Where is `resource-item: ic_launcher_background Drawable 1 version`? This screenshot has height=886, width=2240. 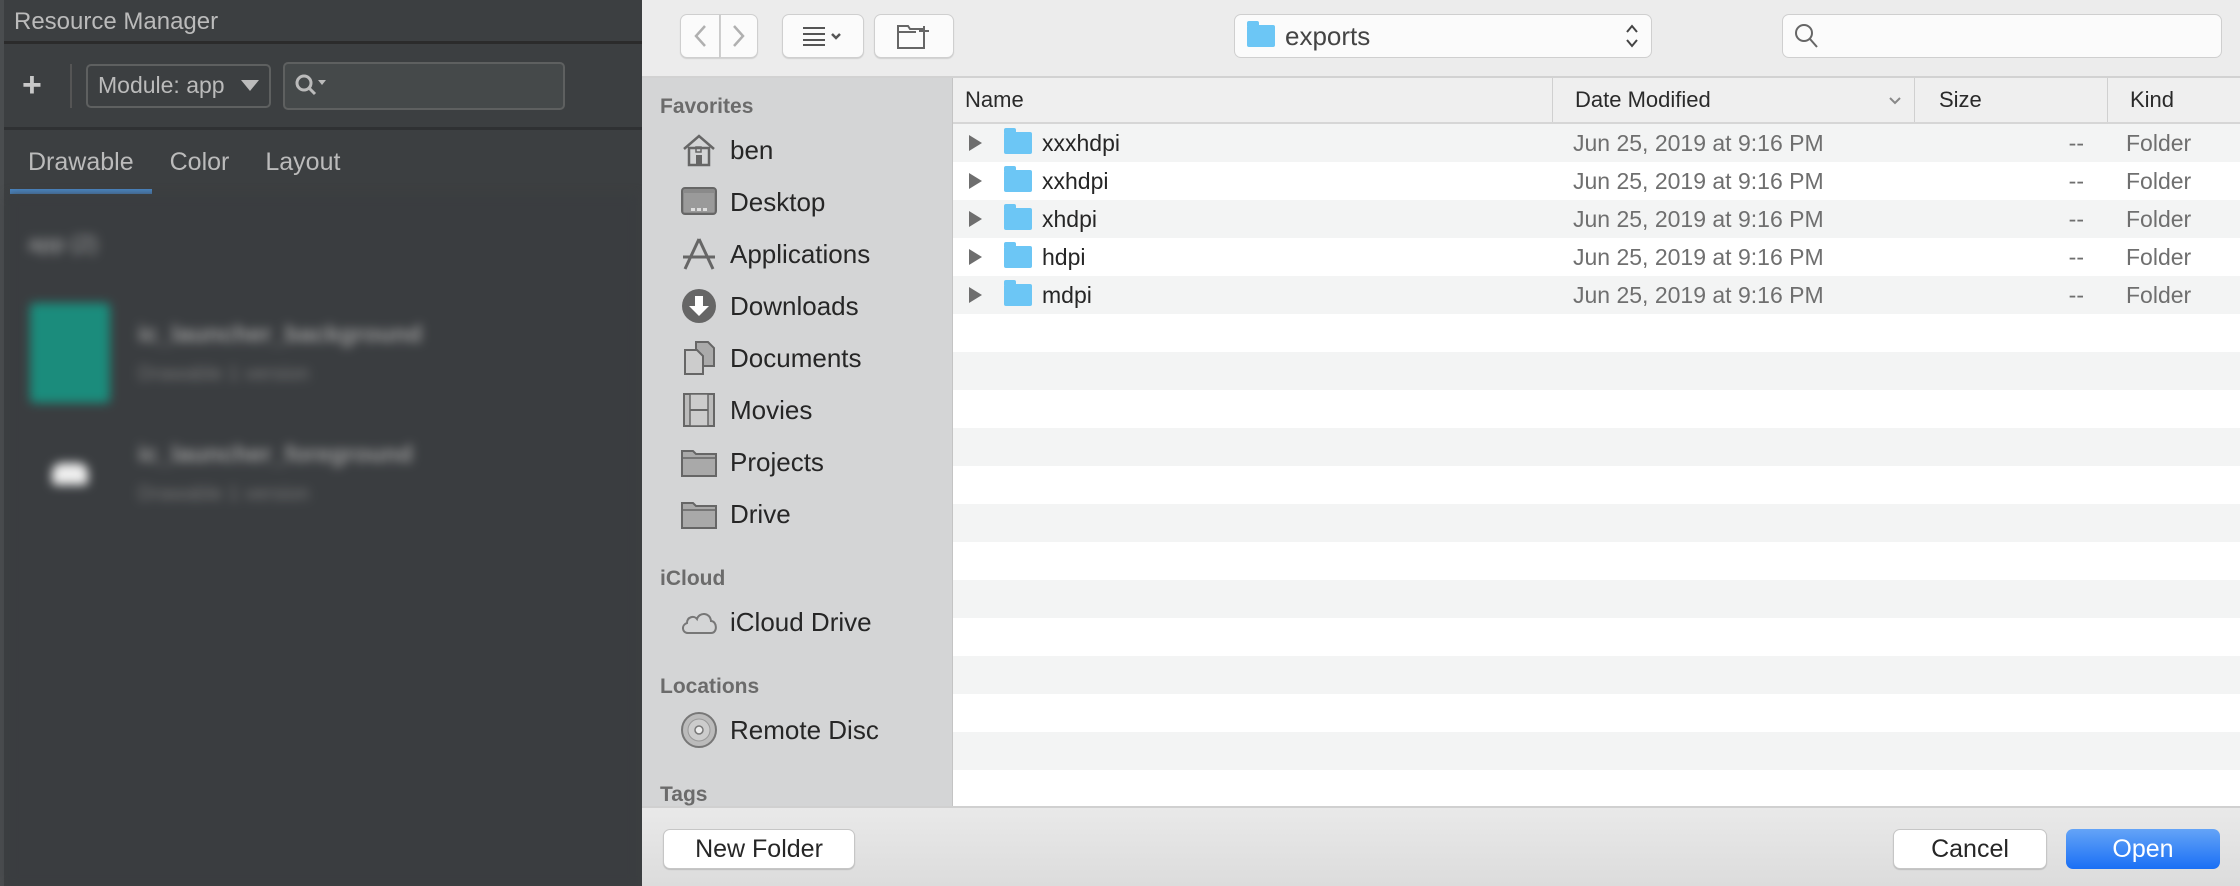 resource-item: ic_launcher_background Drawable 1 version is located at coordinates (323, 353).